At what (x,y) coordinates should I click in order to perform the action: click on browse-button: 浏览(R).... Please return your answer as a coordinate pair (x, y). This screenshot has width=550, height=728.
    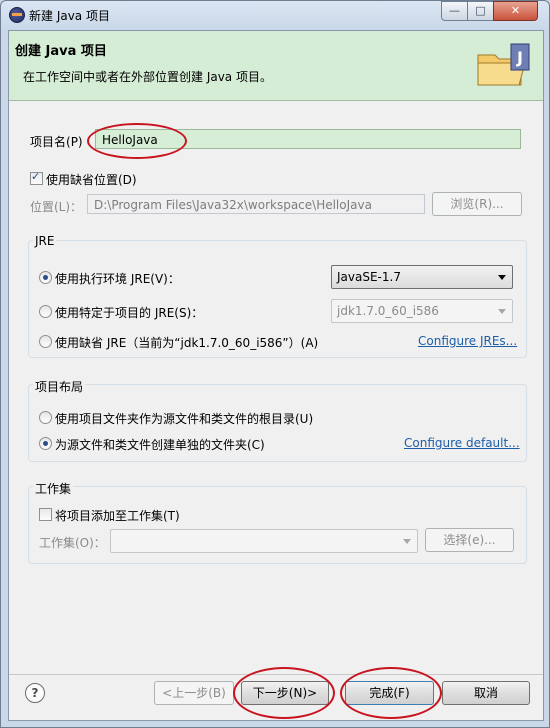
    Looking at the image, I should click on (477, 204).